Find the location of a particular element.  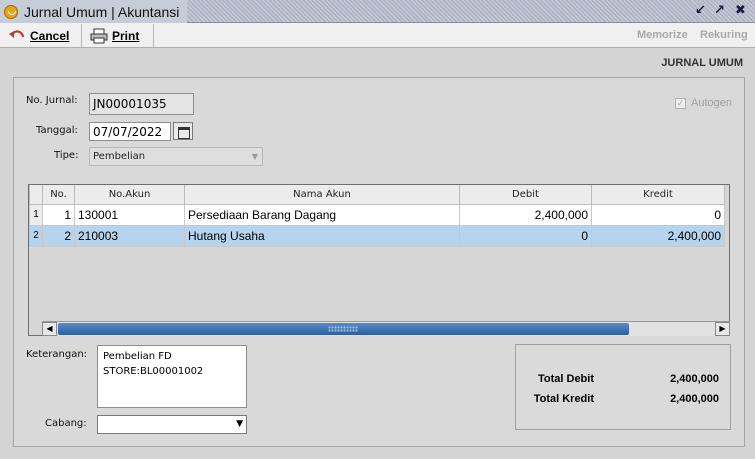

total-kredit-value: 2,400,000 is located at coordinates (694, 399).